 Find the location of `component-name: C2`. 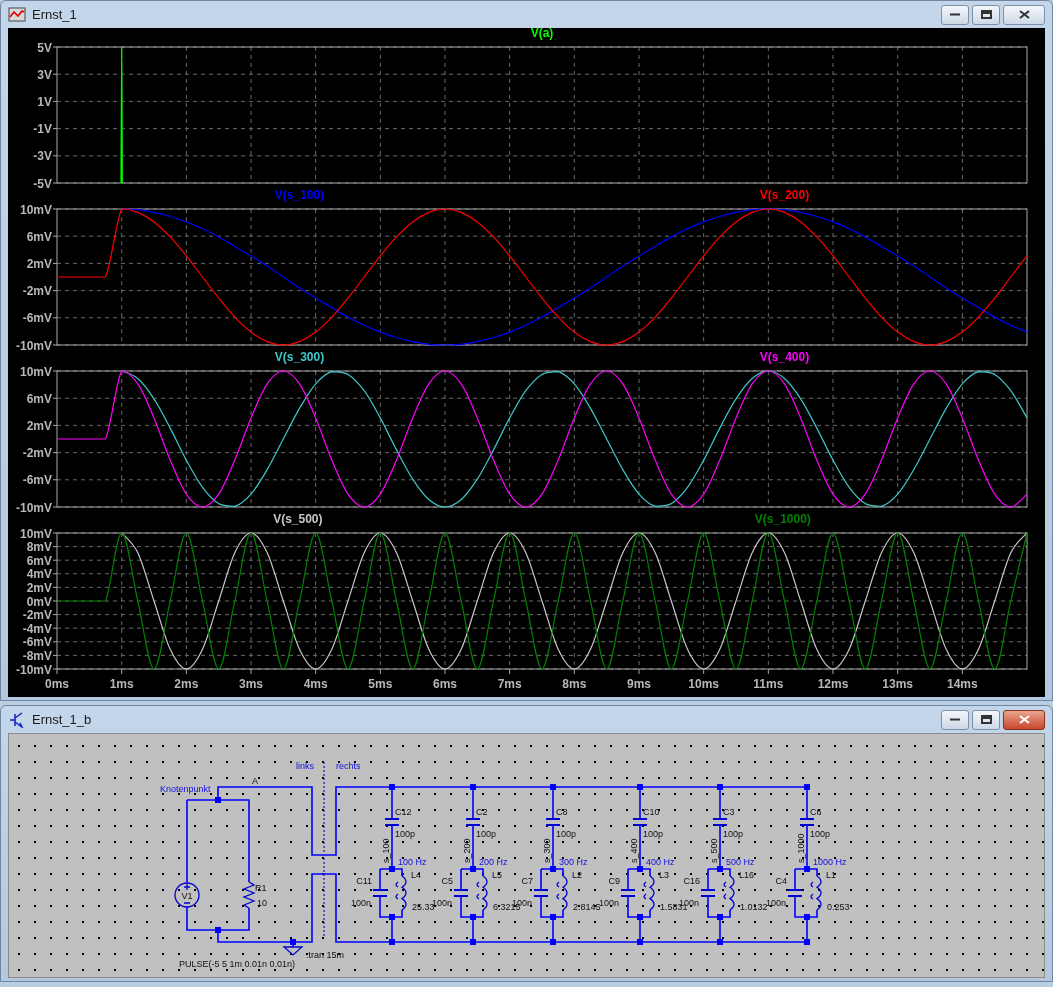

component-name: C2 is located at coordinates (482, 812).